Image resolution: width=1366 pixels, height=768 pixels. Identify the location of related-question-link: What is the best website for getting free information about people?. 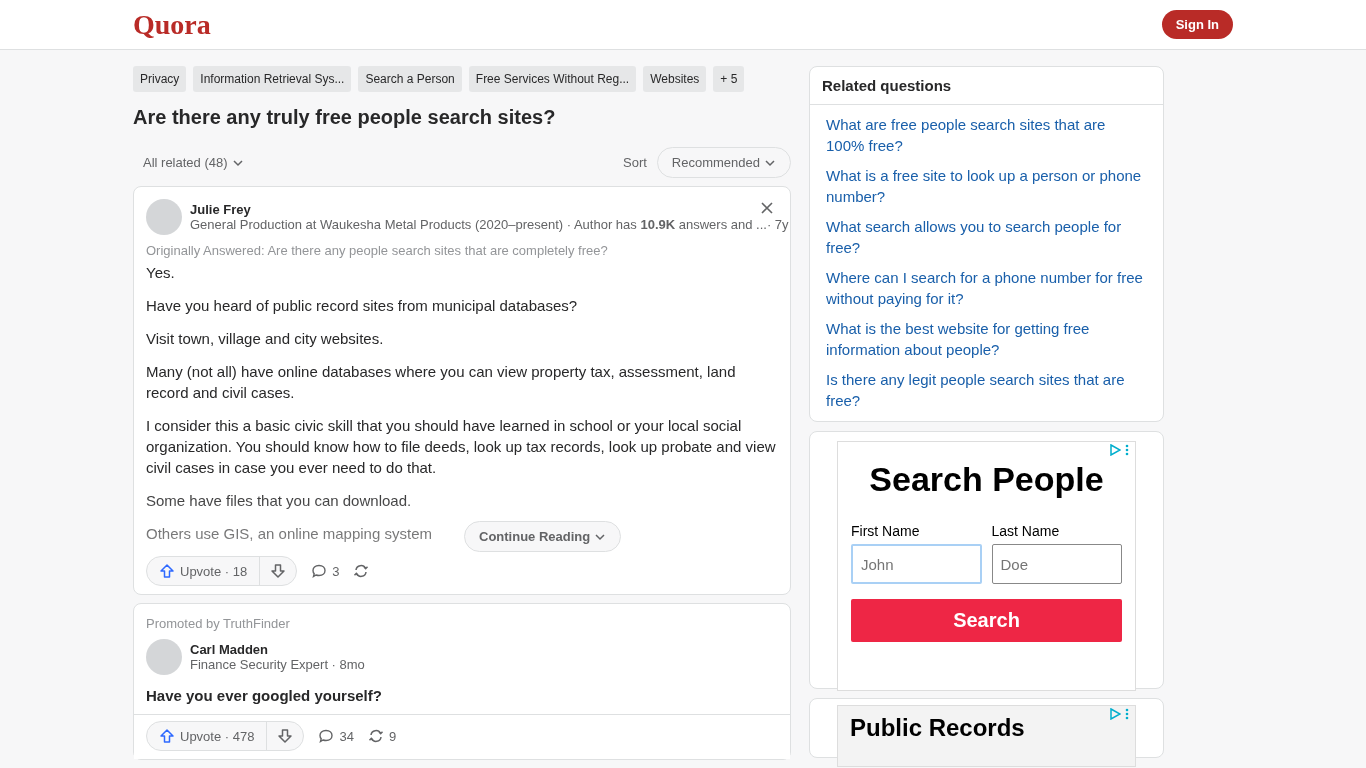
(986, 334).